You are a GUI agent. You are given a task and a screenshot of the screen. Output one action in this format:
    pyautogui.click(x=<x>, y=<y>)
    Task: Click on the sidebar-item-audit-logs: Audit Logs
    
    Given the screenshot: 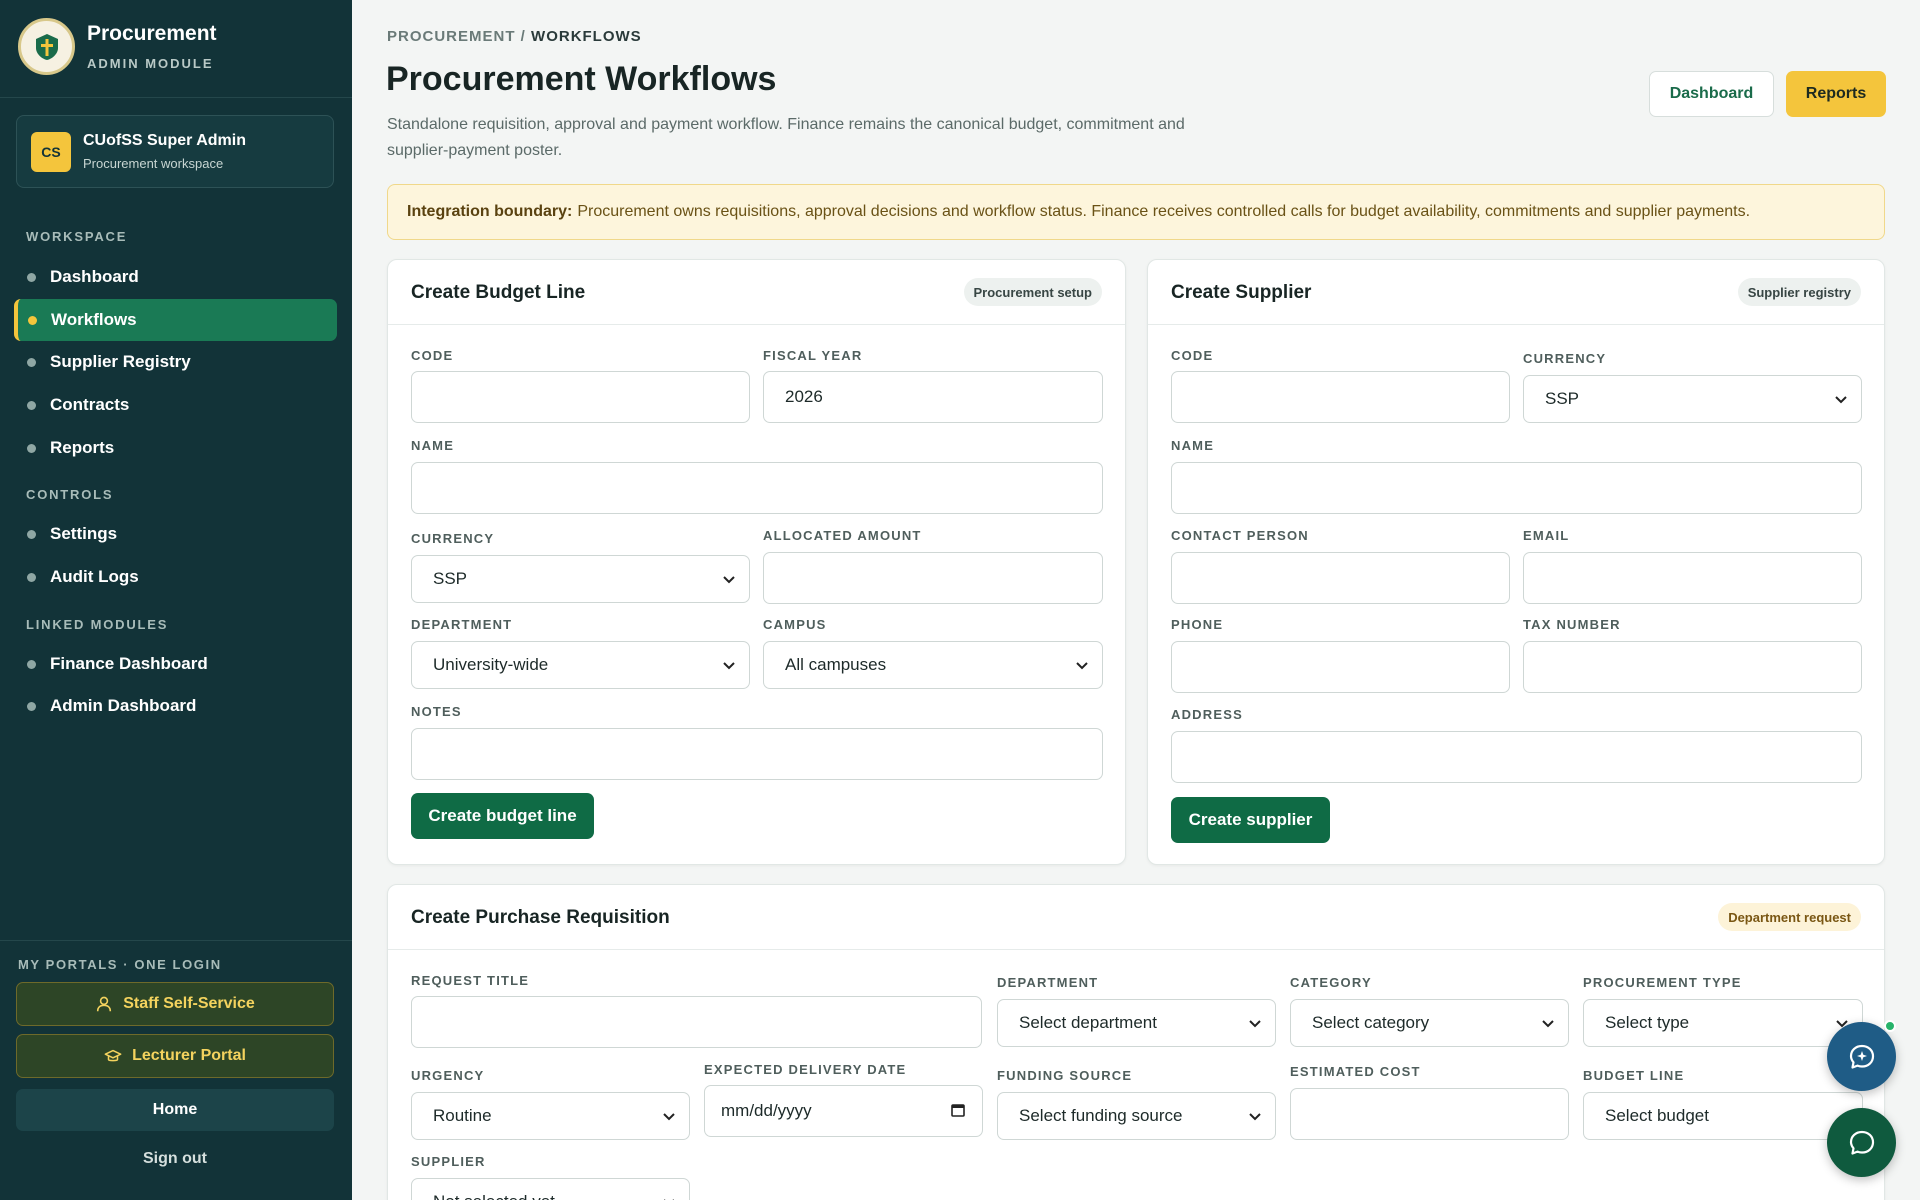 What is the action you would take?
    pyautogui.click(x=175, y=577)
    